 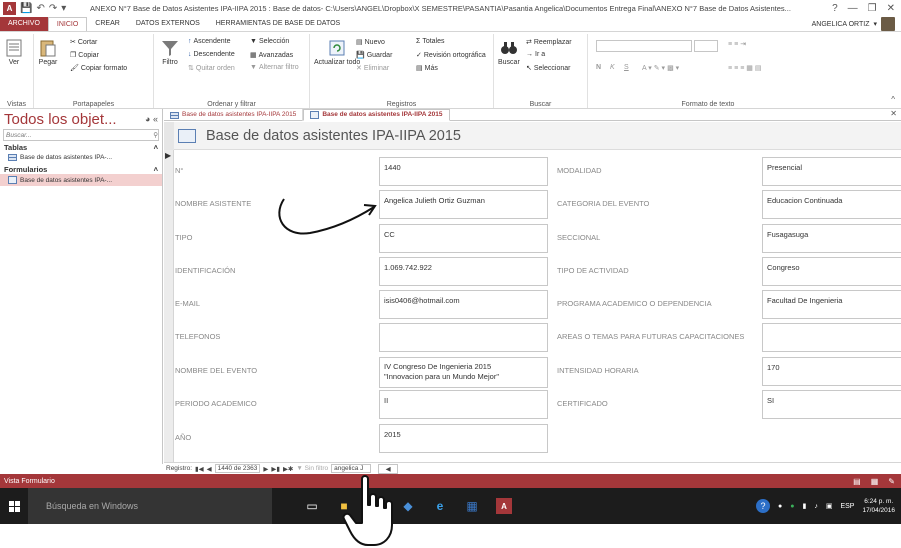 What do you see at coordinates (831, 337) in the screenshot?
I see `field-areas-capacitaciones` at bounding box center [831, 337].